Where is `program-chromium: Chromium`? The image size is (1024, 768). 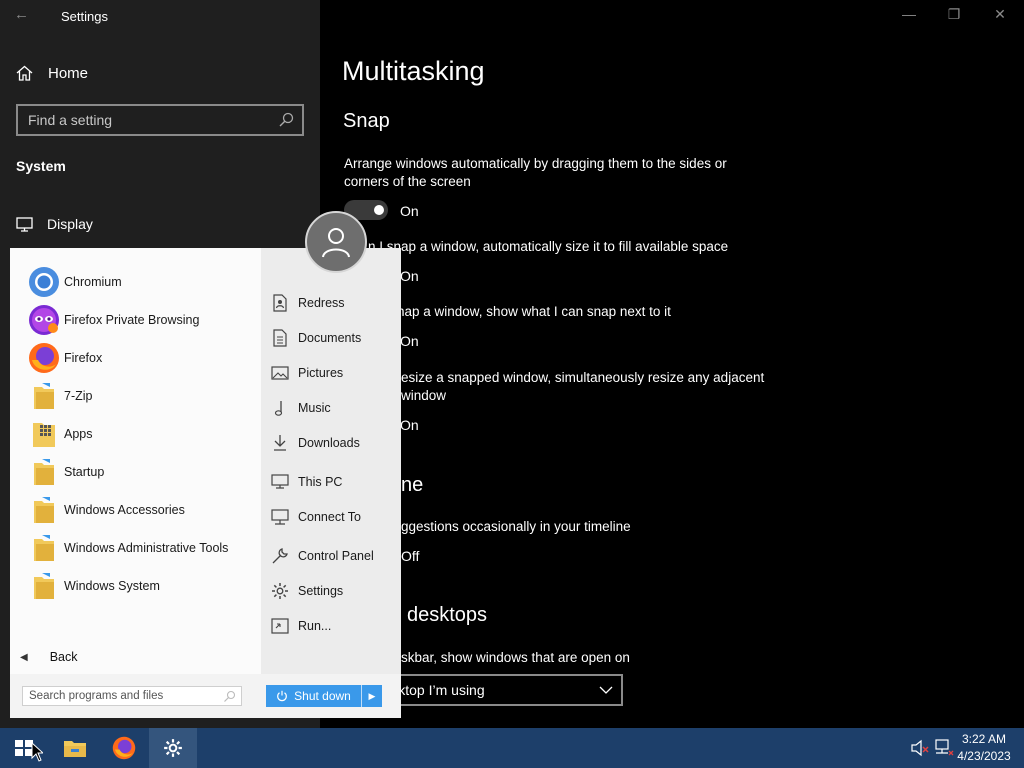 program-chromium: Chromium is located at coordinates (75, 282).